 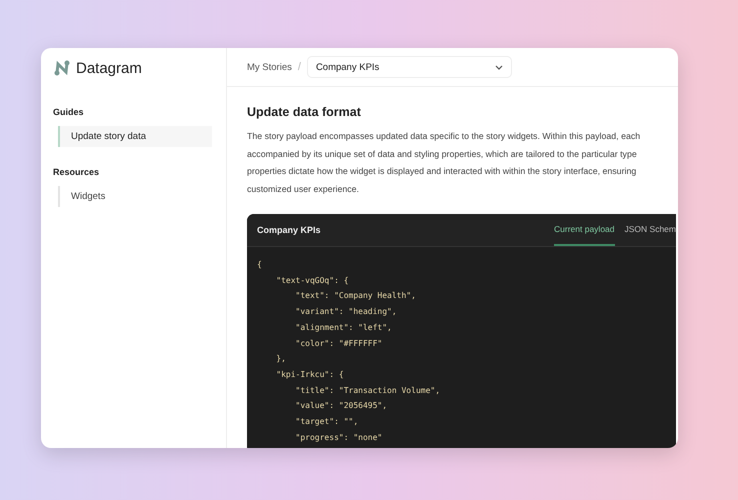 I want to click on code-line: {, so click(x=260, y=265).